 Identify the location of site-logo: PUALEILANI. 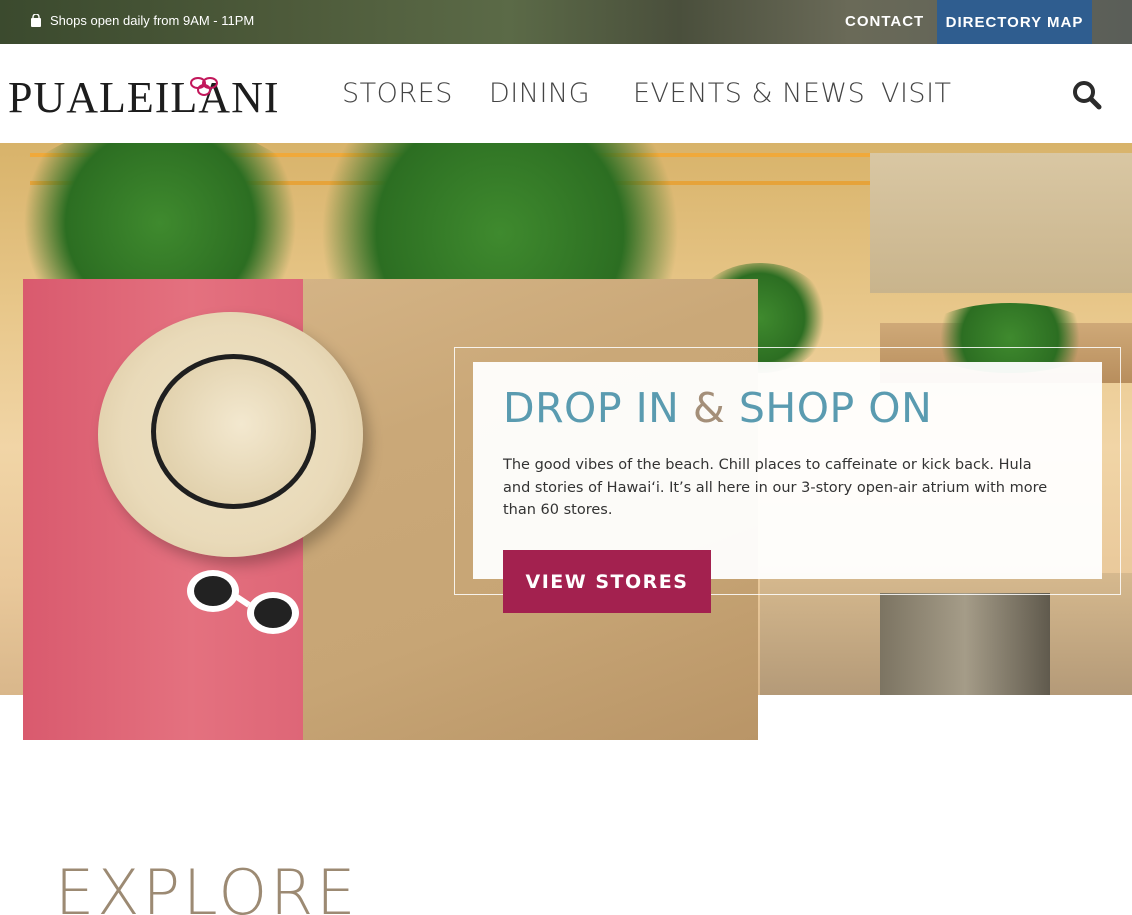
(144, 97).